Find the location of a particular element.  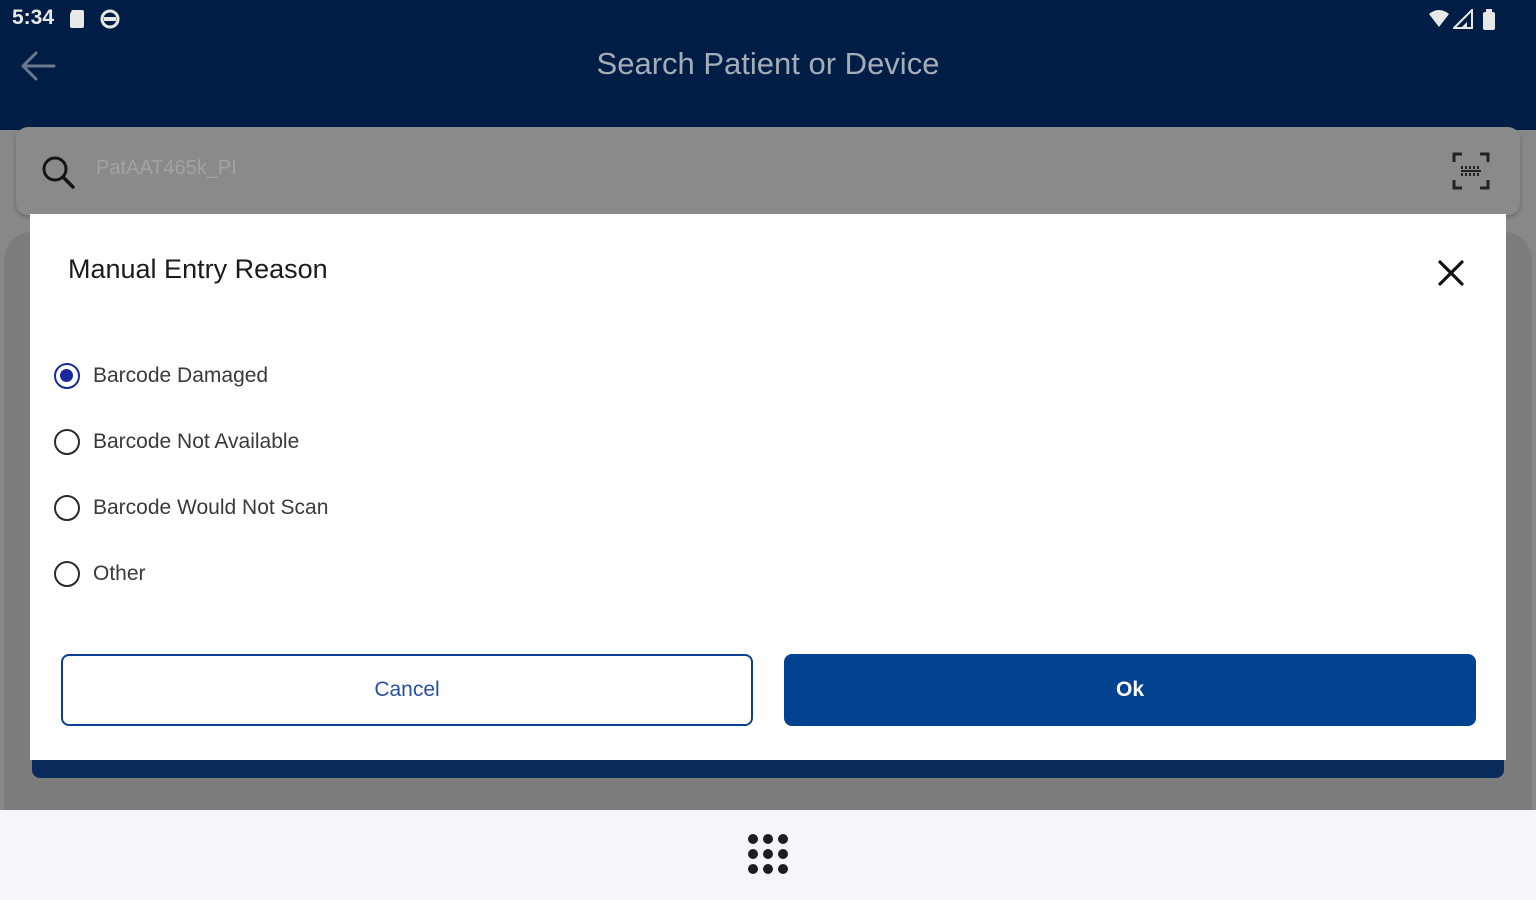

reason-option-barcode-not-available: Barcode Not Available is located at coordinates (176, 442).